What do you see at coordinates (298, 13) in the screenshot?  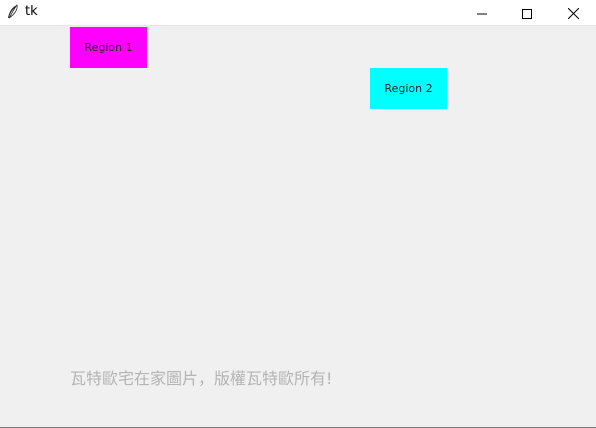 I see `title-bar: tk` at bounding box center [298, 13].